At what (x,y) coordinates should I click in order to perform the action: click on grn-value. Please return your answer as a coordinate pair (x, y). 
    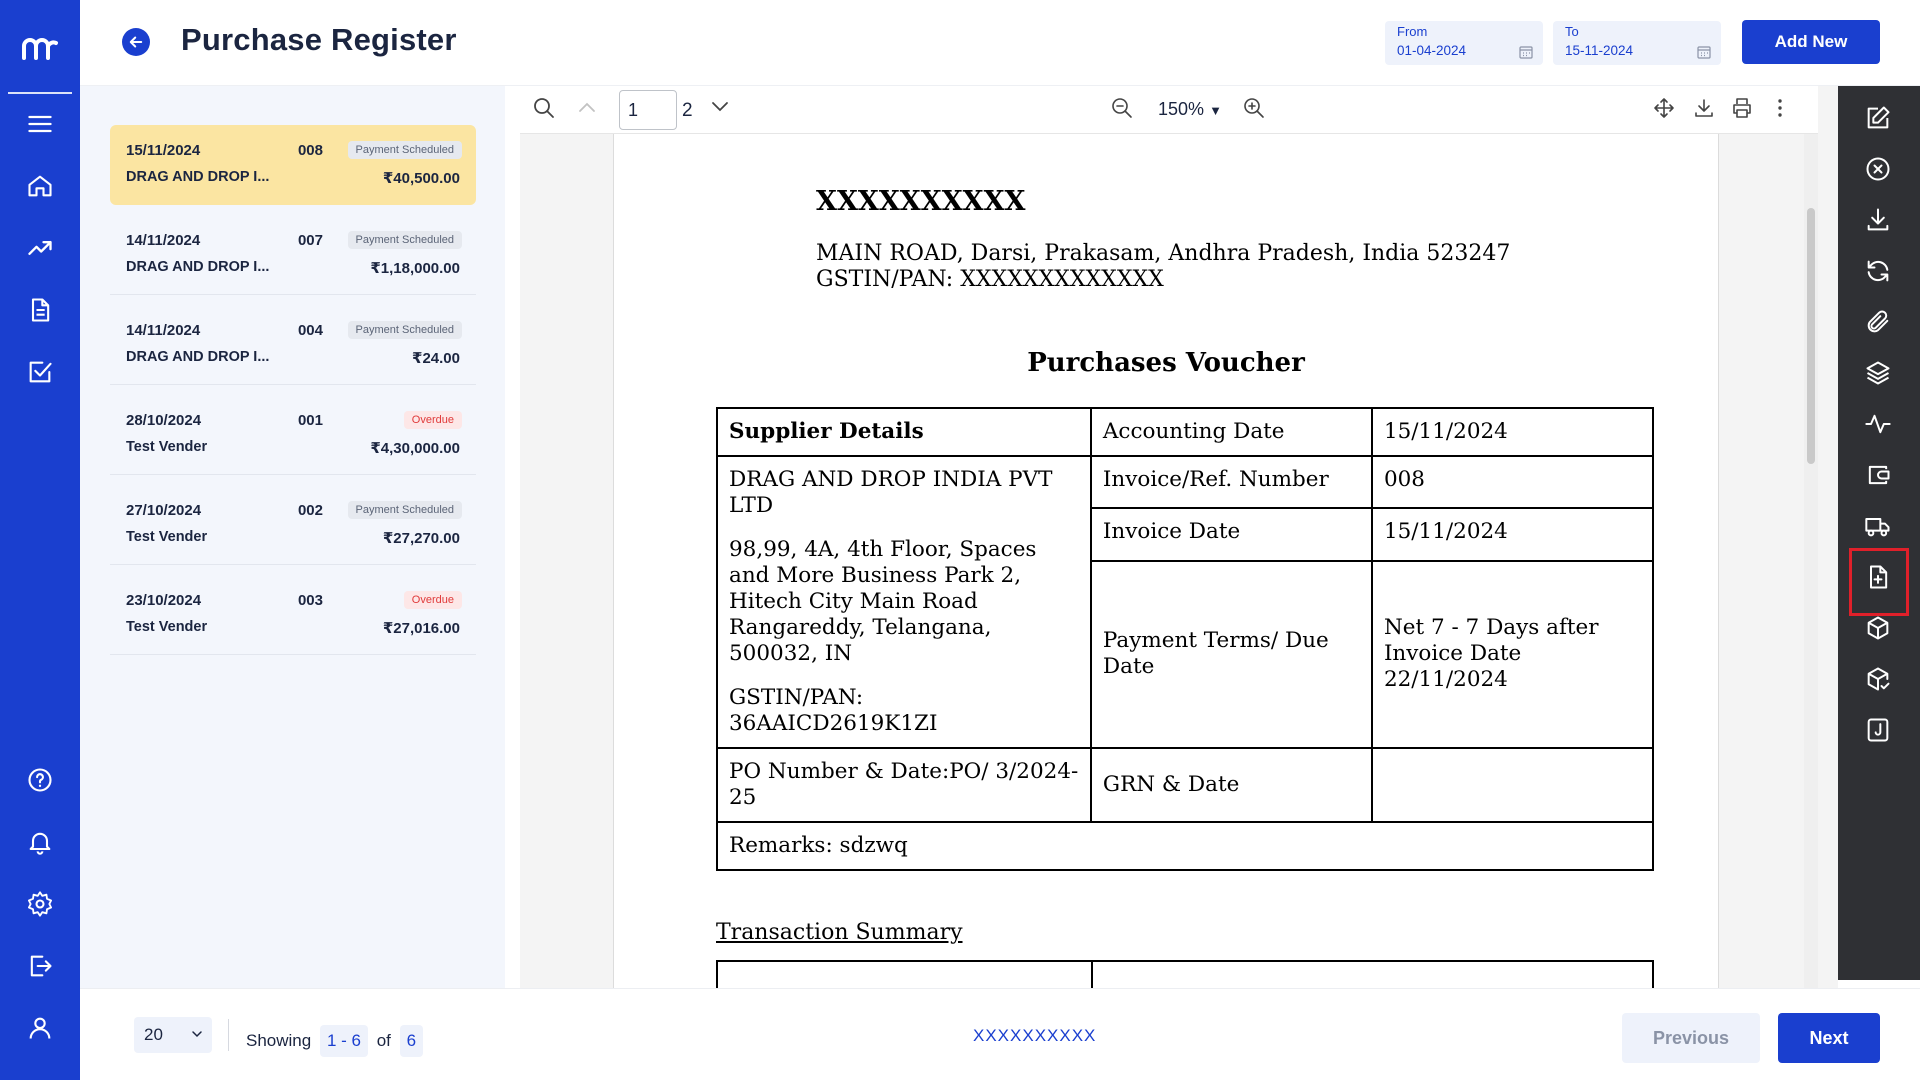
    Looking at the image, I should click on (1512, 785).